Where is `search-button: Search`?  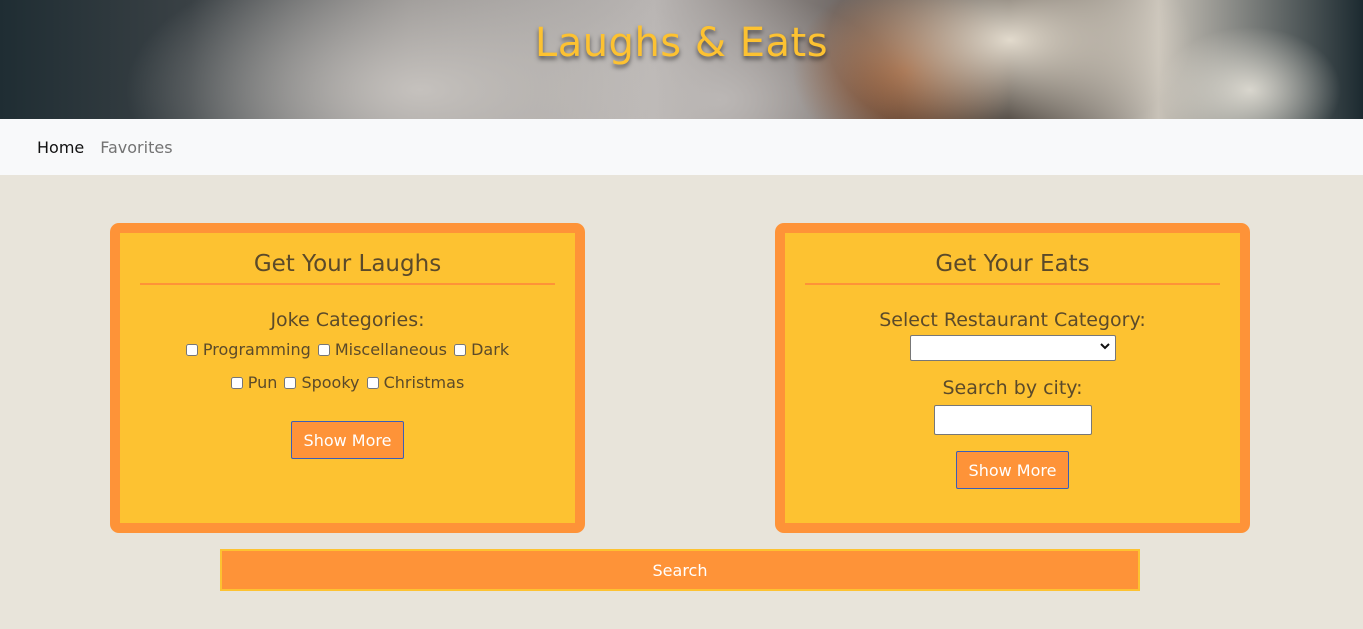 search-button: Search is located at coordinates (680, 570).